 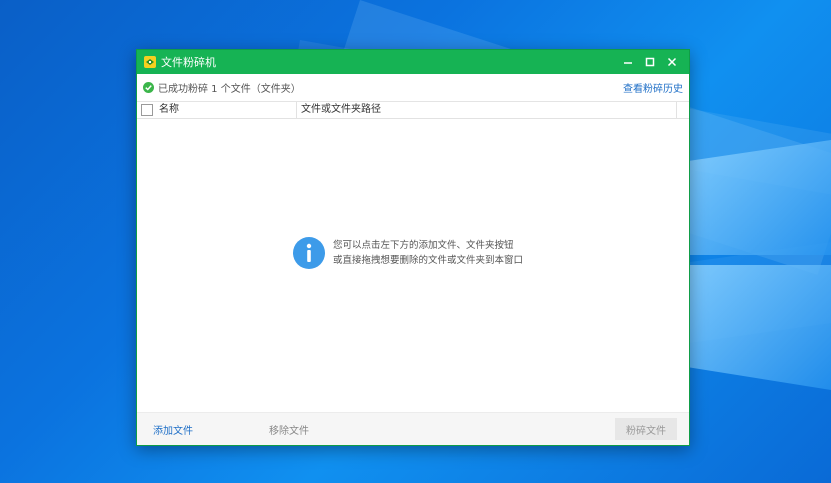 I want to click on hint-text: 您可以点击左下方的添加文件、文件夹按钮 或直接拖拽想要删除的文件或文件夹到本窗口, so click(x=428, y=253).